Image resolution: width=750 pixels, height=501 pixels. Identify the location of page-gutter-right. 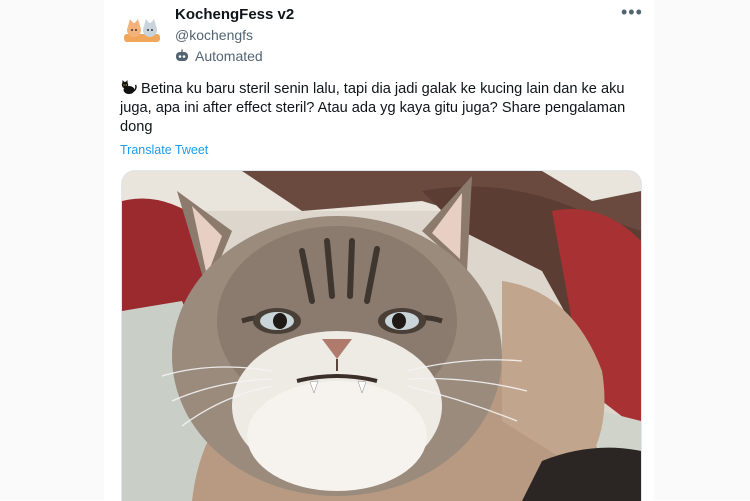
(701, 250).